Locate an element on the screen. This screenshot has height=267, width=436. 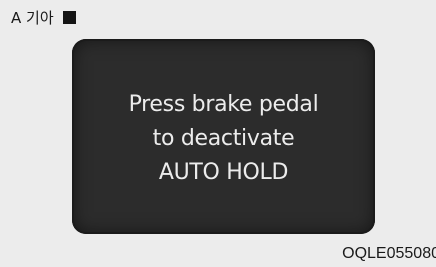
message-line-1: Press brake pedal is located at coordinates (223, 104).